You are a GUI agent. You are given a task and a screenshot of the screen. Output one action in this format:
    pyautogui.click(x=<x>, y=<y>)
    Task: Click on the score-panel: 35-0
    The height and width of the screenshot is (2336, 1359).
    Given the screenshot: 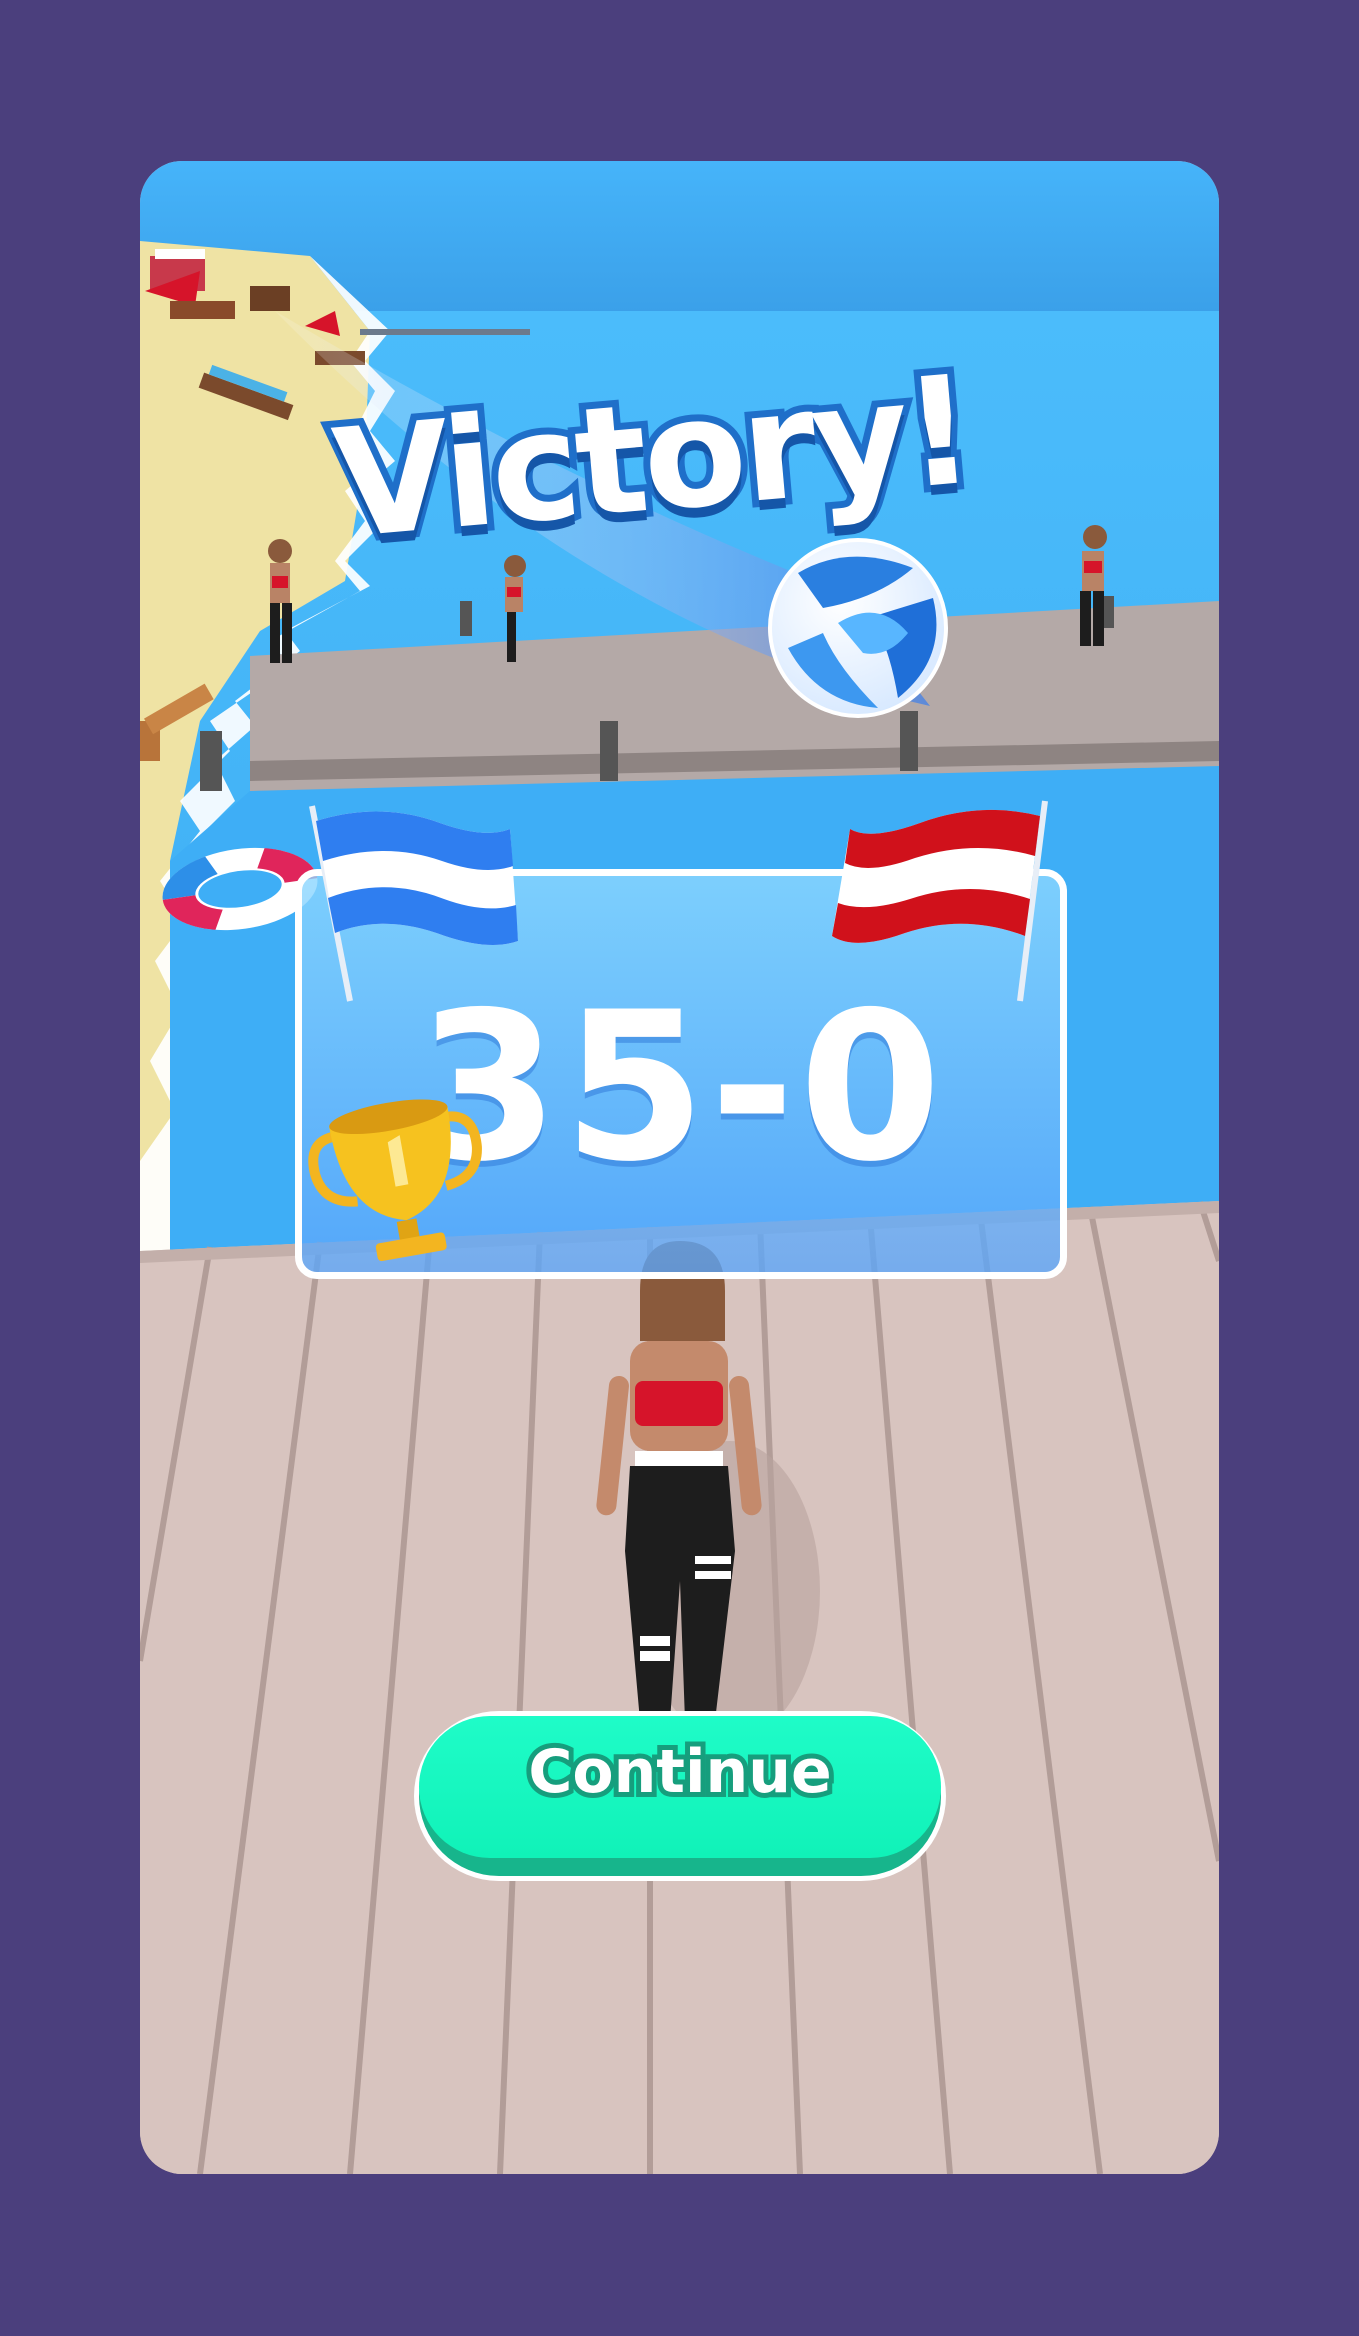 What is the action you would take?
    pyautogui.click(x=681, y=1074)
    